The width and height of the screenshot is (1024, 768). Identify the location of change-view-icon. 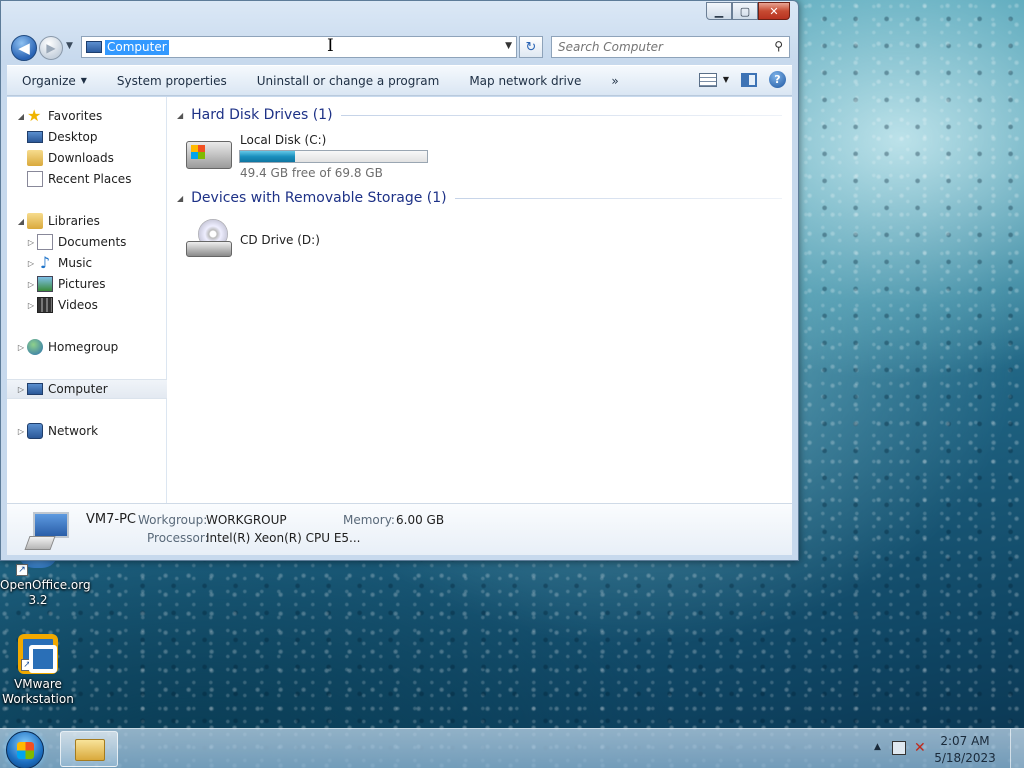
(707, 79).